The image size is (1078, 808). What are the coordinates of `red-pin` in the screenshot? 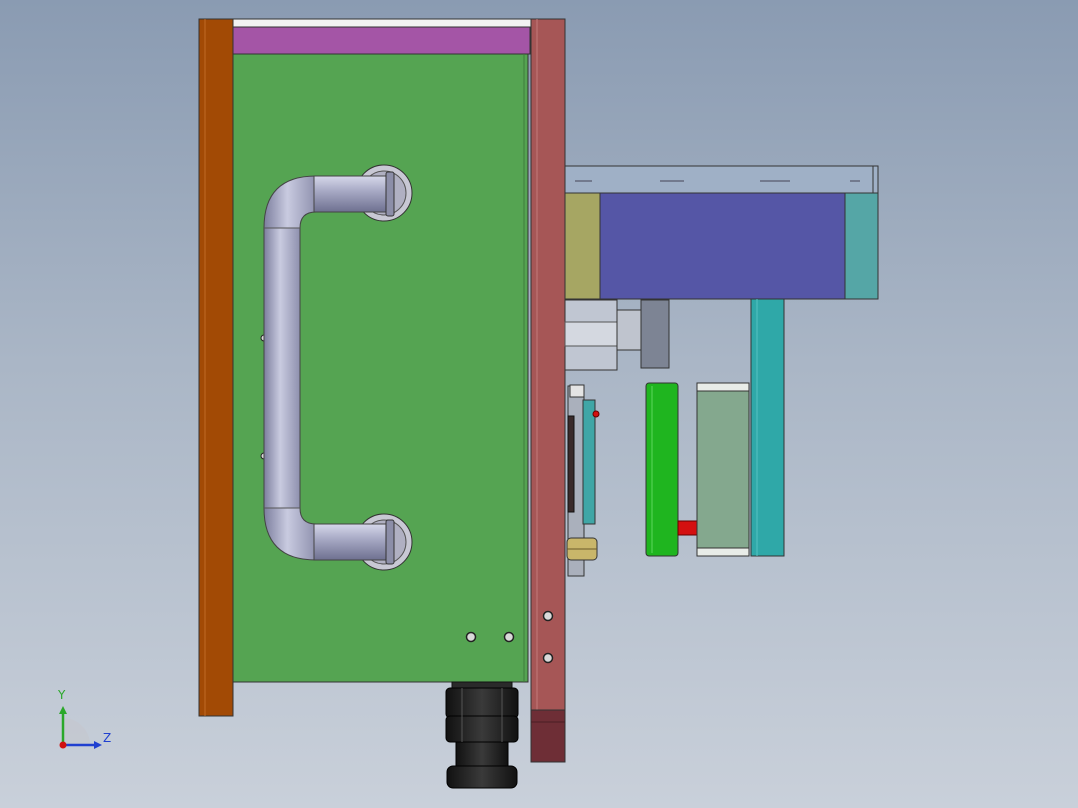 It's located at (688, 528).